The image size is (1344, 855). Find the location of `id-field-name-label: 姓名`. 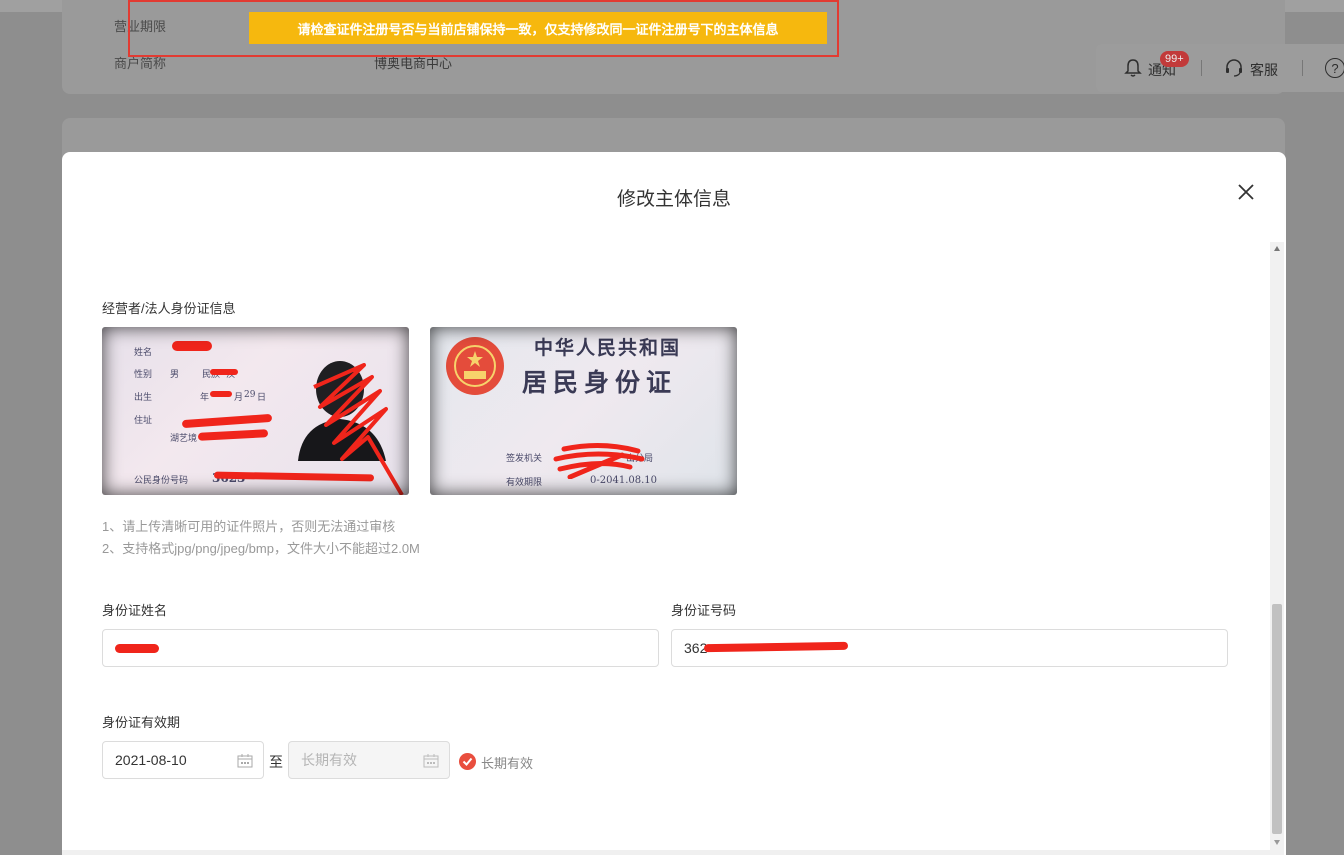

id-field-name-label: 姓名 is located at coordinates (143, 353).